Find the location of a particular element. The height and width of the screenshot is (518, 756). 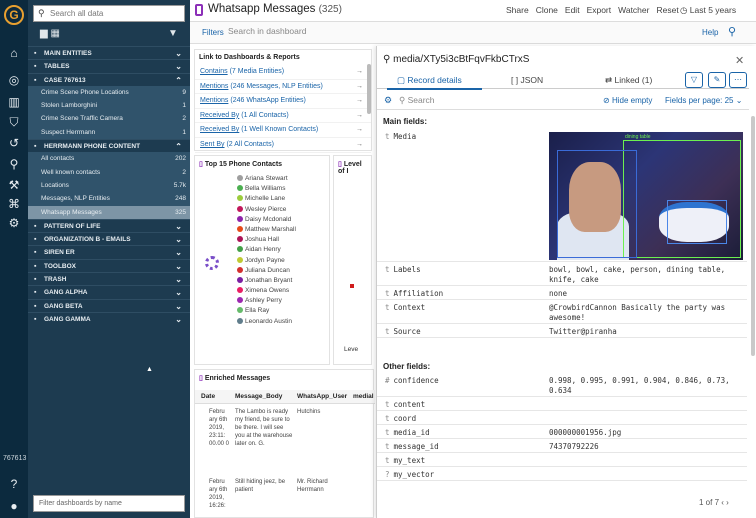

header-action-button: Share is located at coordinates (517, 10).